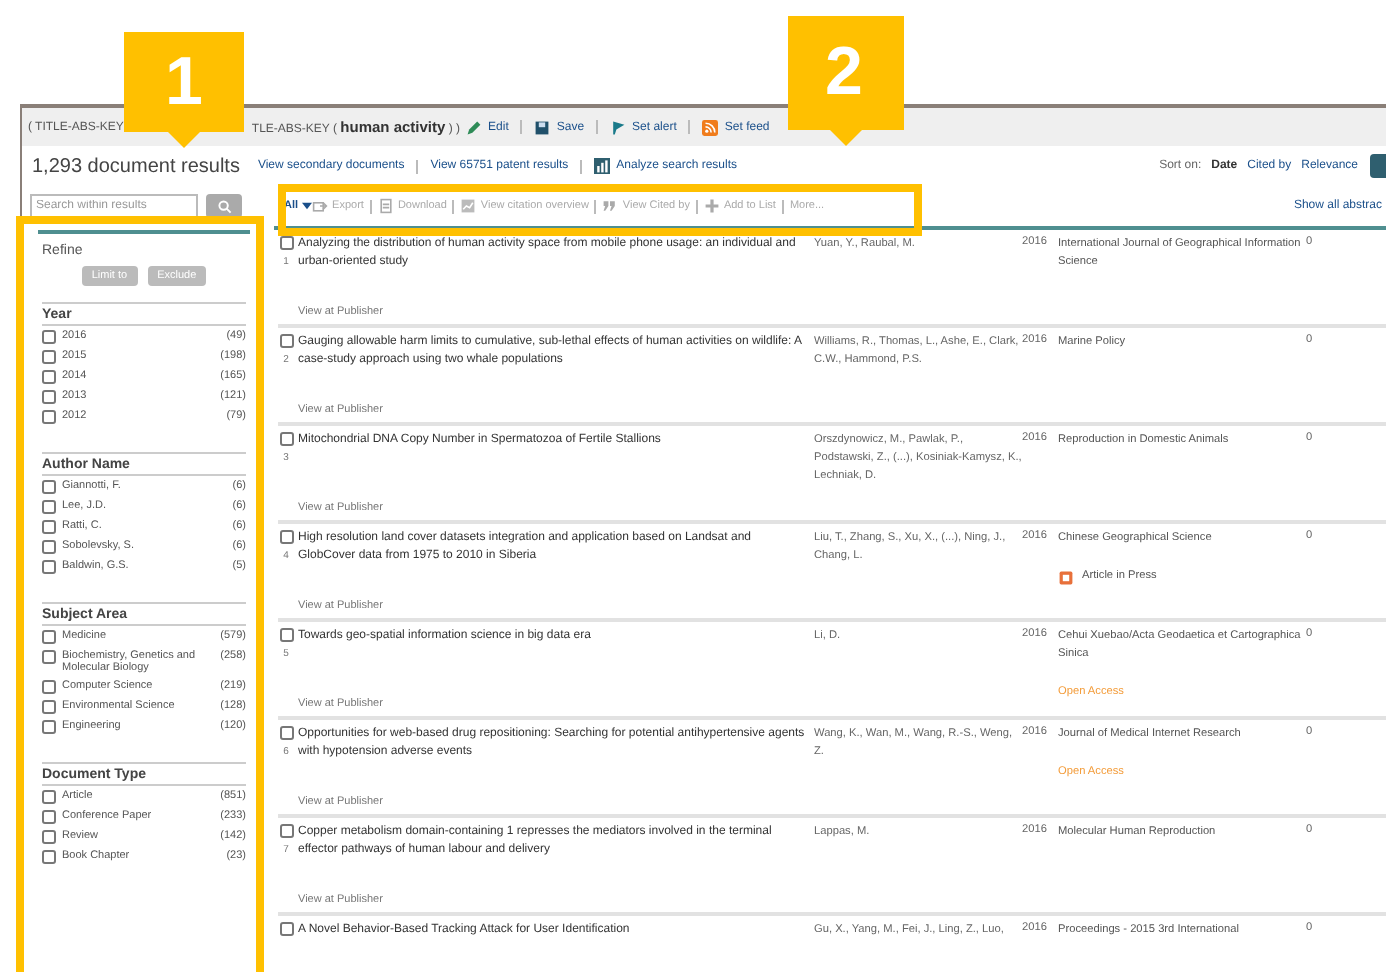 This screenshot has width=1386, height=972. Describe the element at coordinates (710, 127) in the screenshot. I see `rss-icon` at that location.